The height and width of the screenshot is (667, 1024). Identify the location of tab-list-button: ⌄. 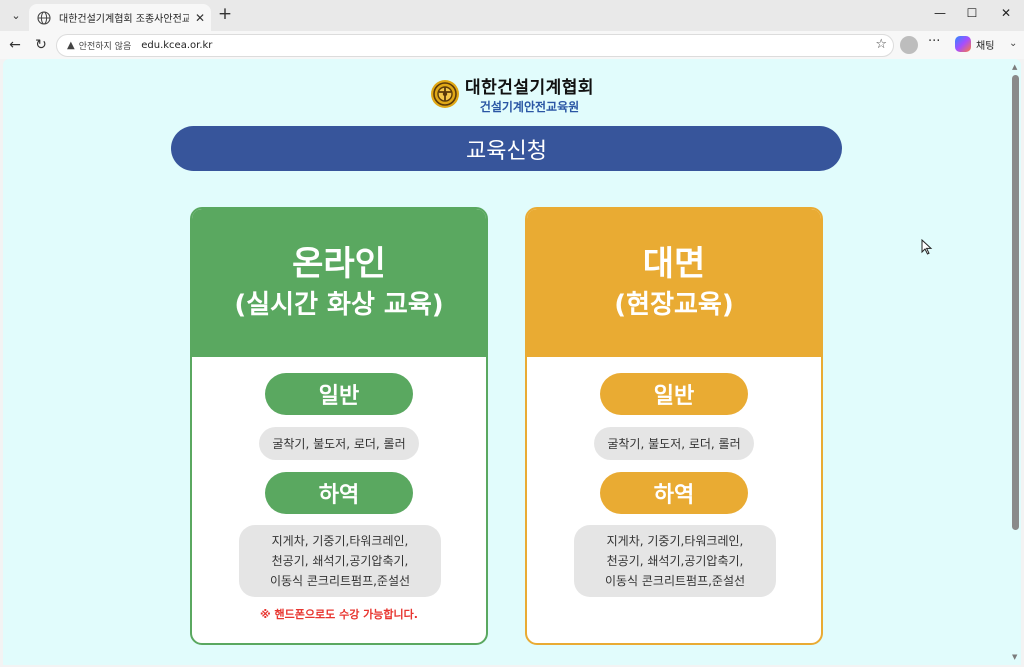
(16, 15).